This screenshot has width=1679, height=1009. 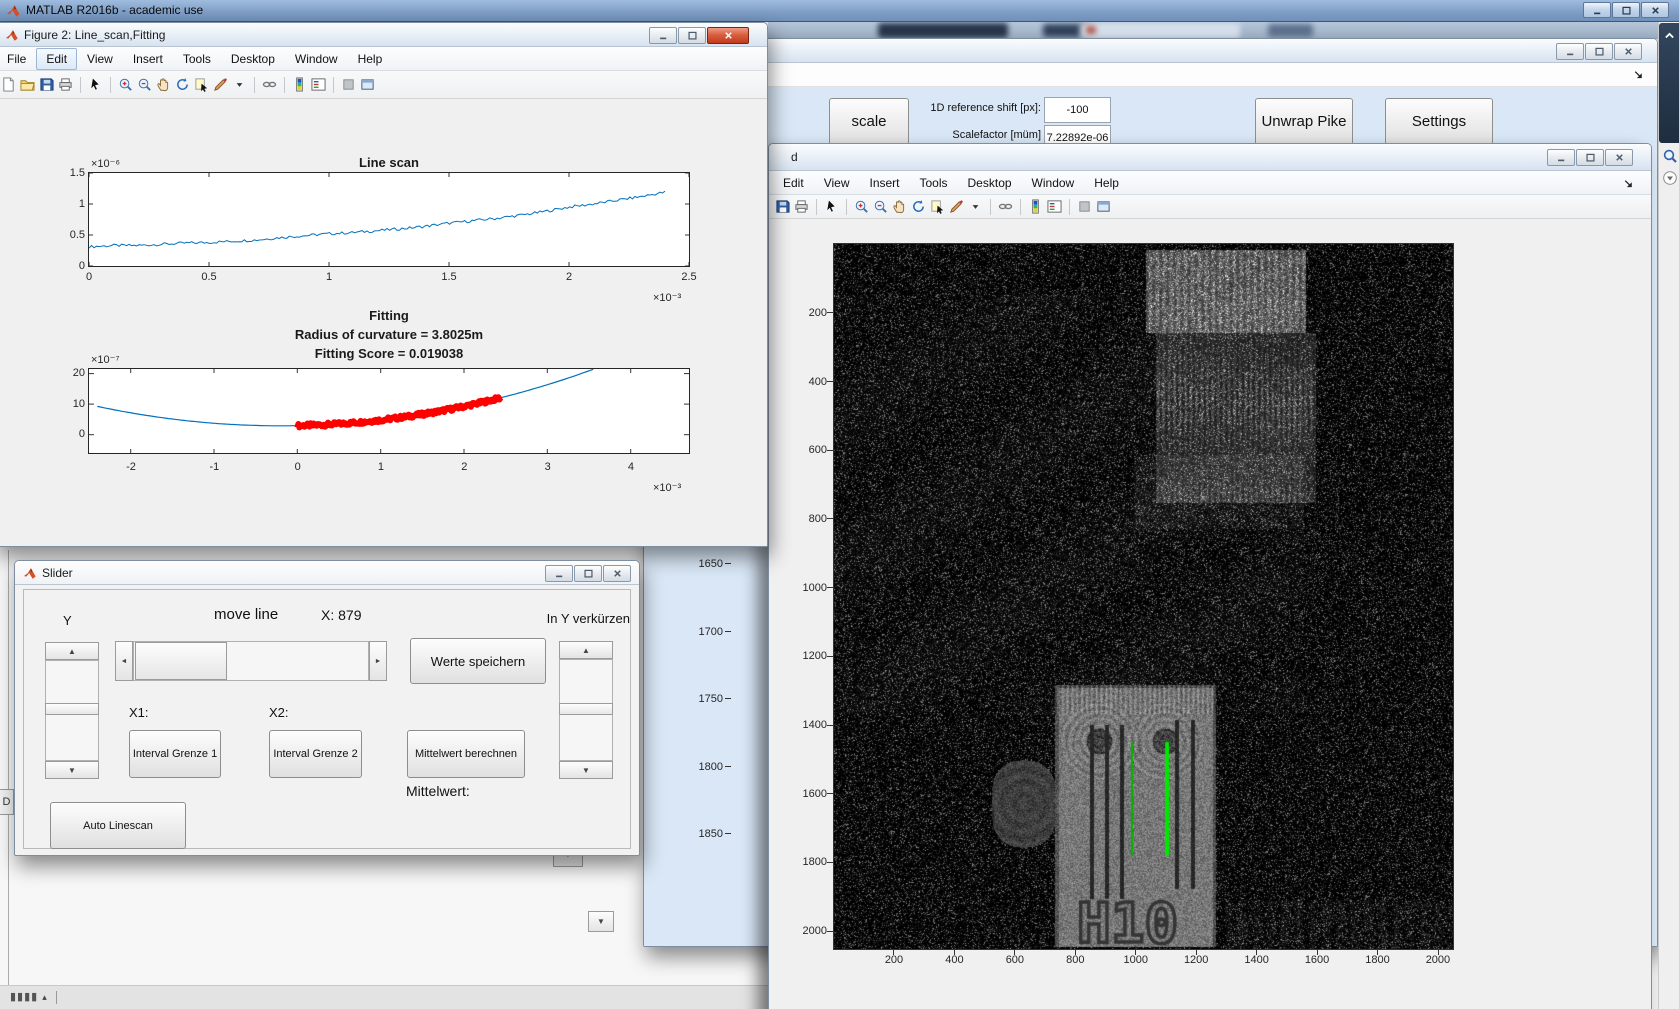 I want to click on menu-item: File, so click(x=18, y=59).